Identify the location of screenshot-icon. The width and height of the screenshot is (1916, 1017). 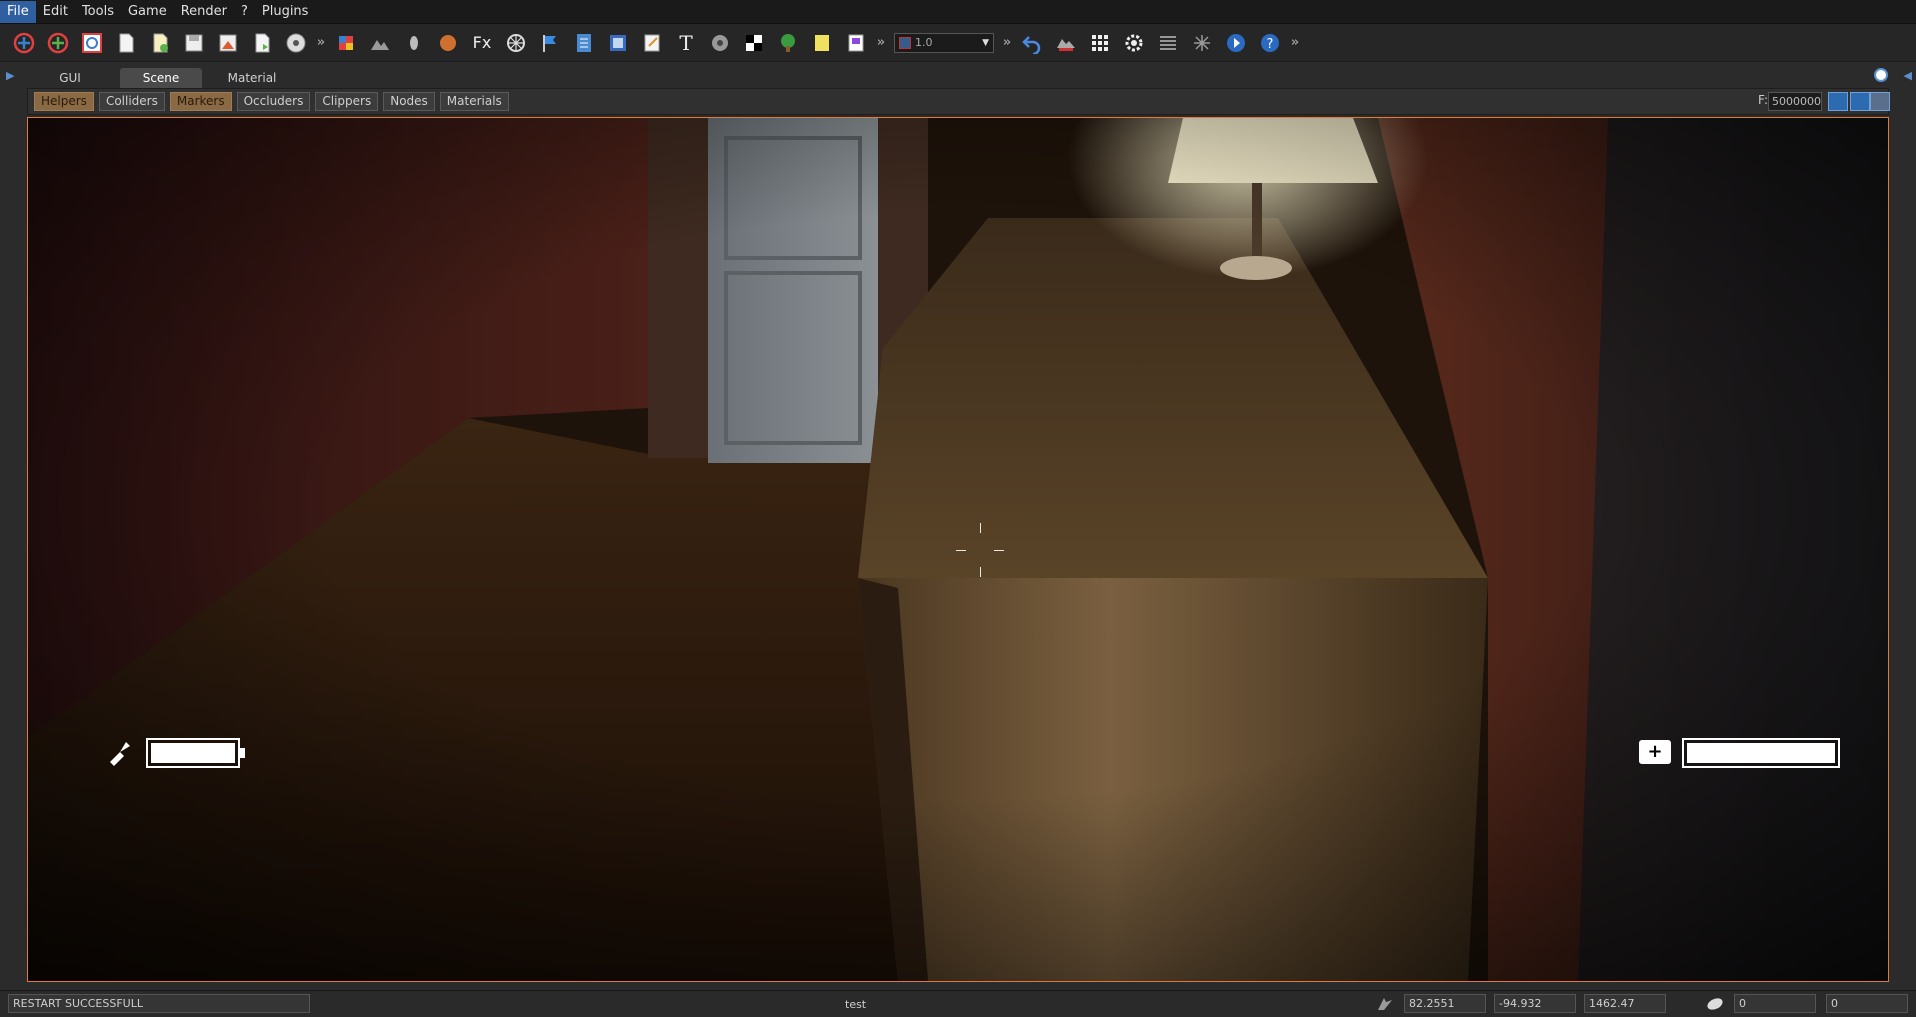
(1860, 101).